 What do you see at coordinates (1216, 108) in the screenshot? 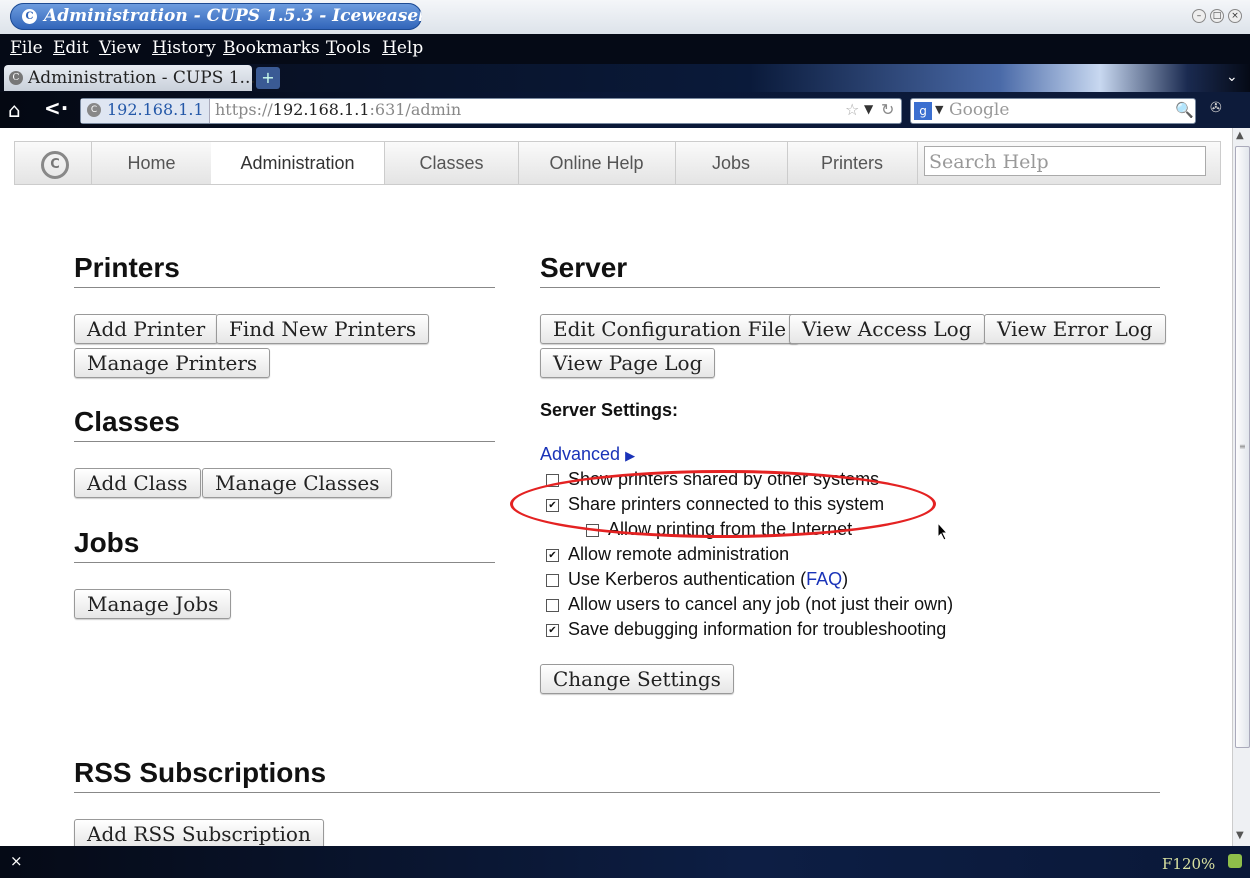
I see `toolbar-extension-icon: ✇` at bounding box center [1216, 108].